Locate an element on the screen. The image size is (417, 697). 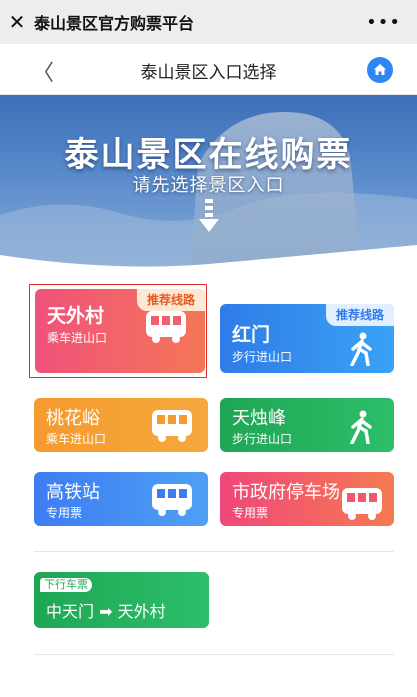
entrance-tile-gaotiezhan: 高铁站 专用票 is located at coordinates (121, 499).